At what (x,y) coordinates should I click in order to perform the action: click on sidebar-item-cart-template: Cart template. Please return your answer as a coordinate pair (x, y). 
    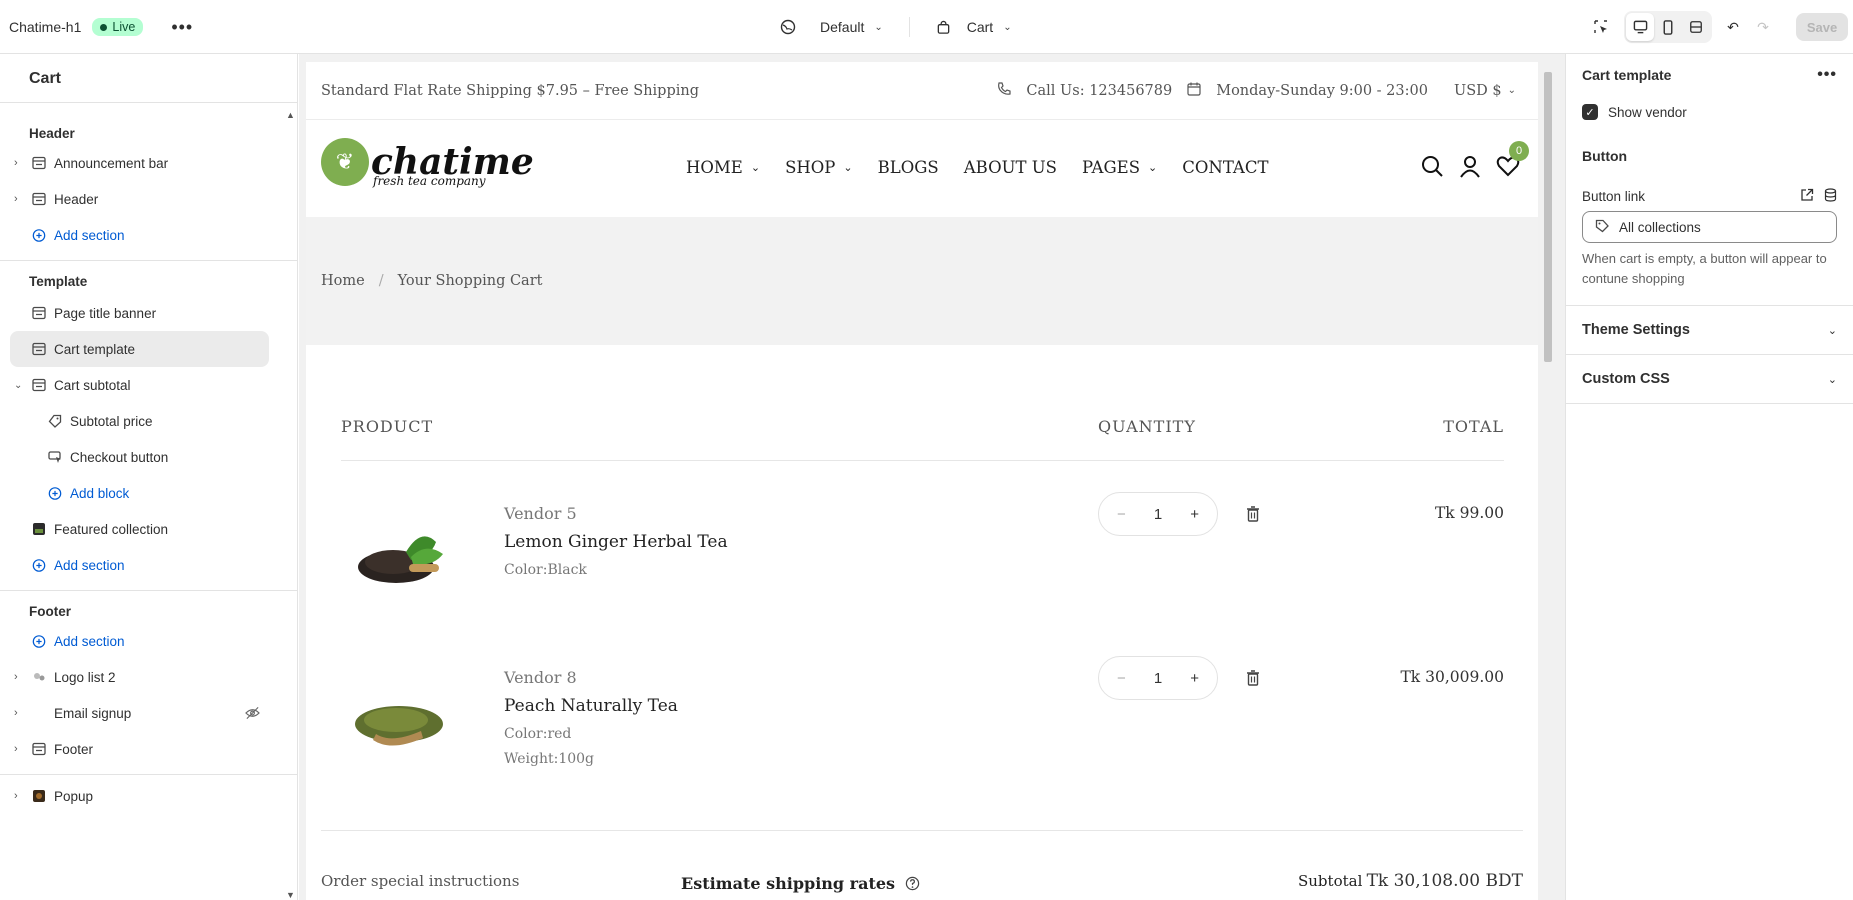
    Looking at the image, I should click on (139, 349).